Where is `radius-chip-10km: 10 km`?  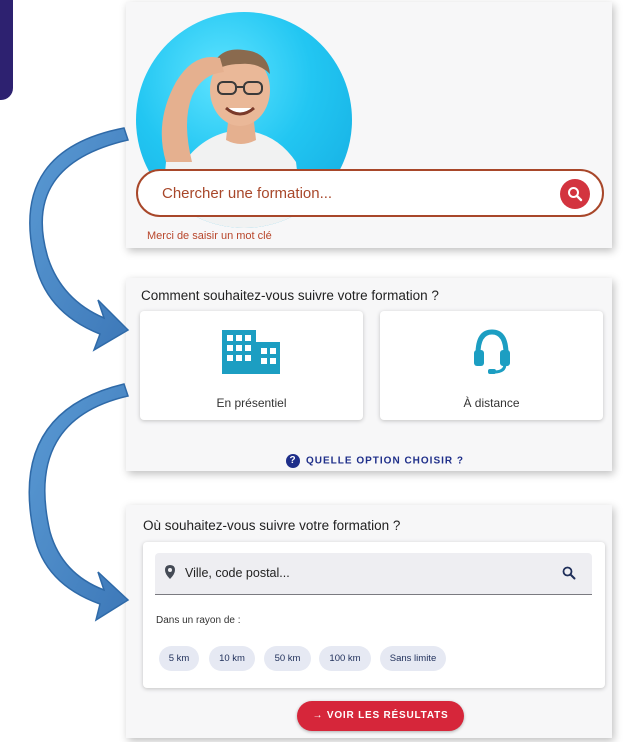
radius-chip-10km: 10 km is located at coordinates (232, 658).